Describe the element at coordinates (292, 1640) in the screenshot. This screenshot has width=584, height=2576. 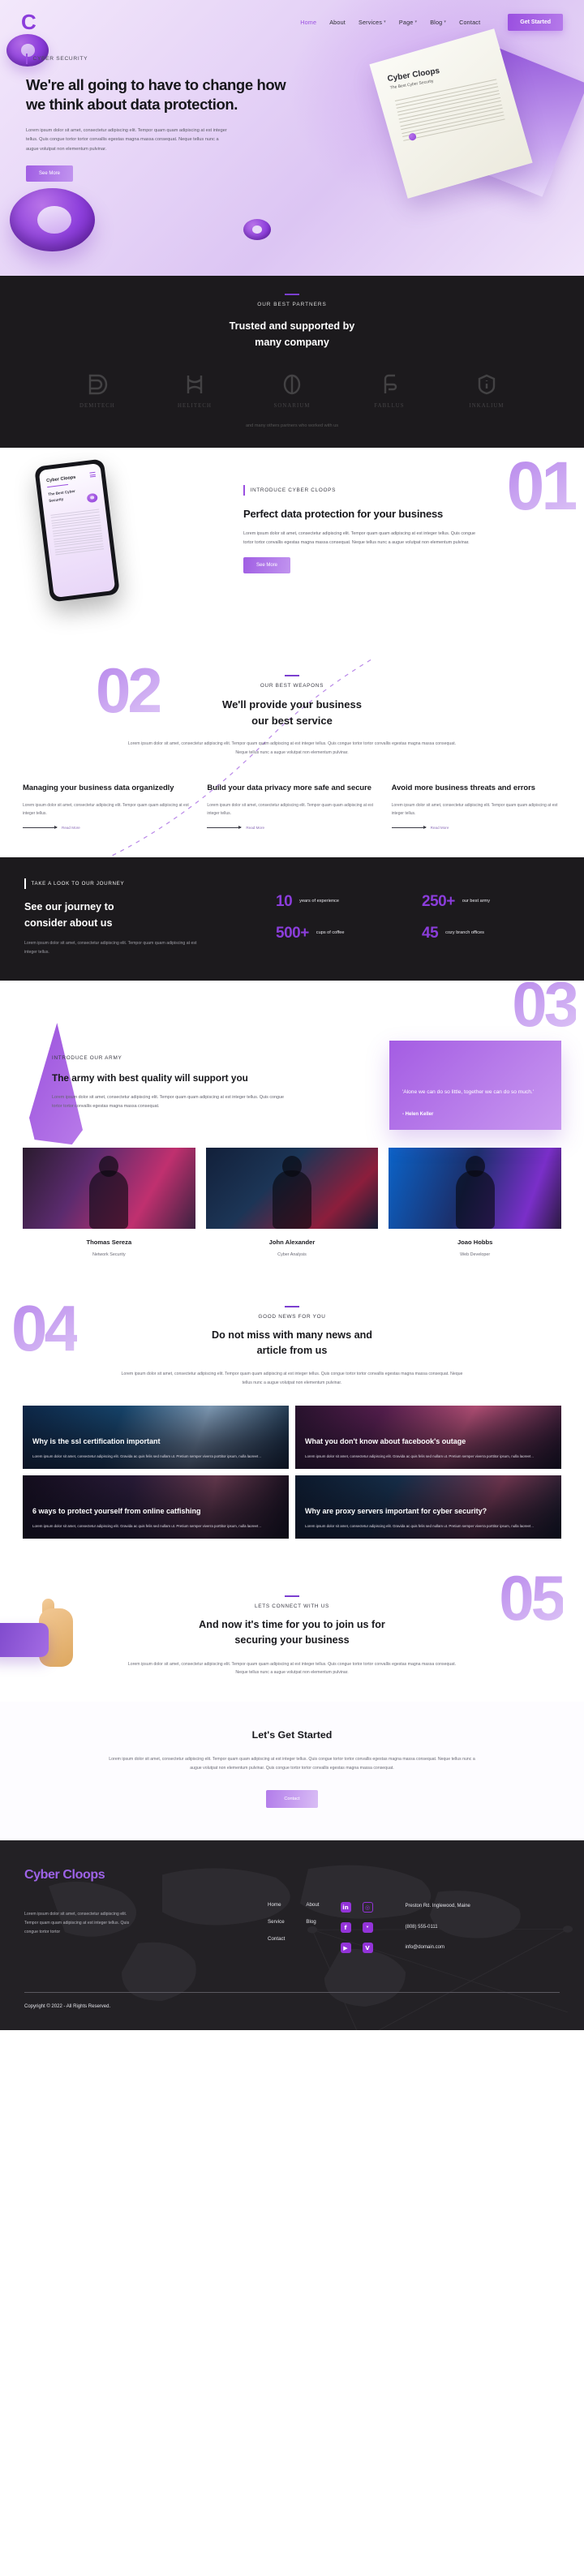
I see `section-05-title-line2: securing your business` at that location.